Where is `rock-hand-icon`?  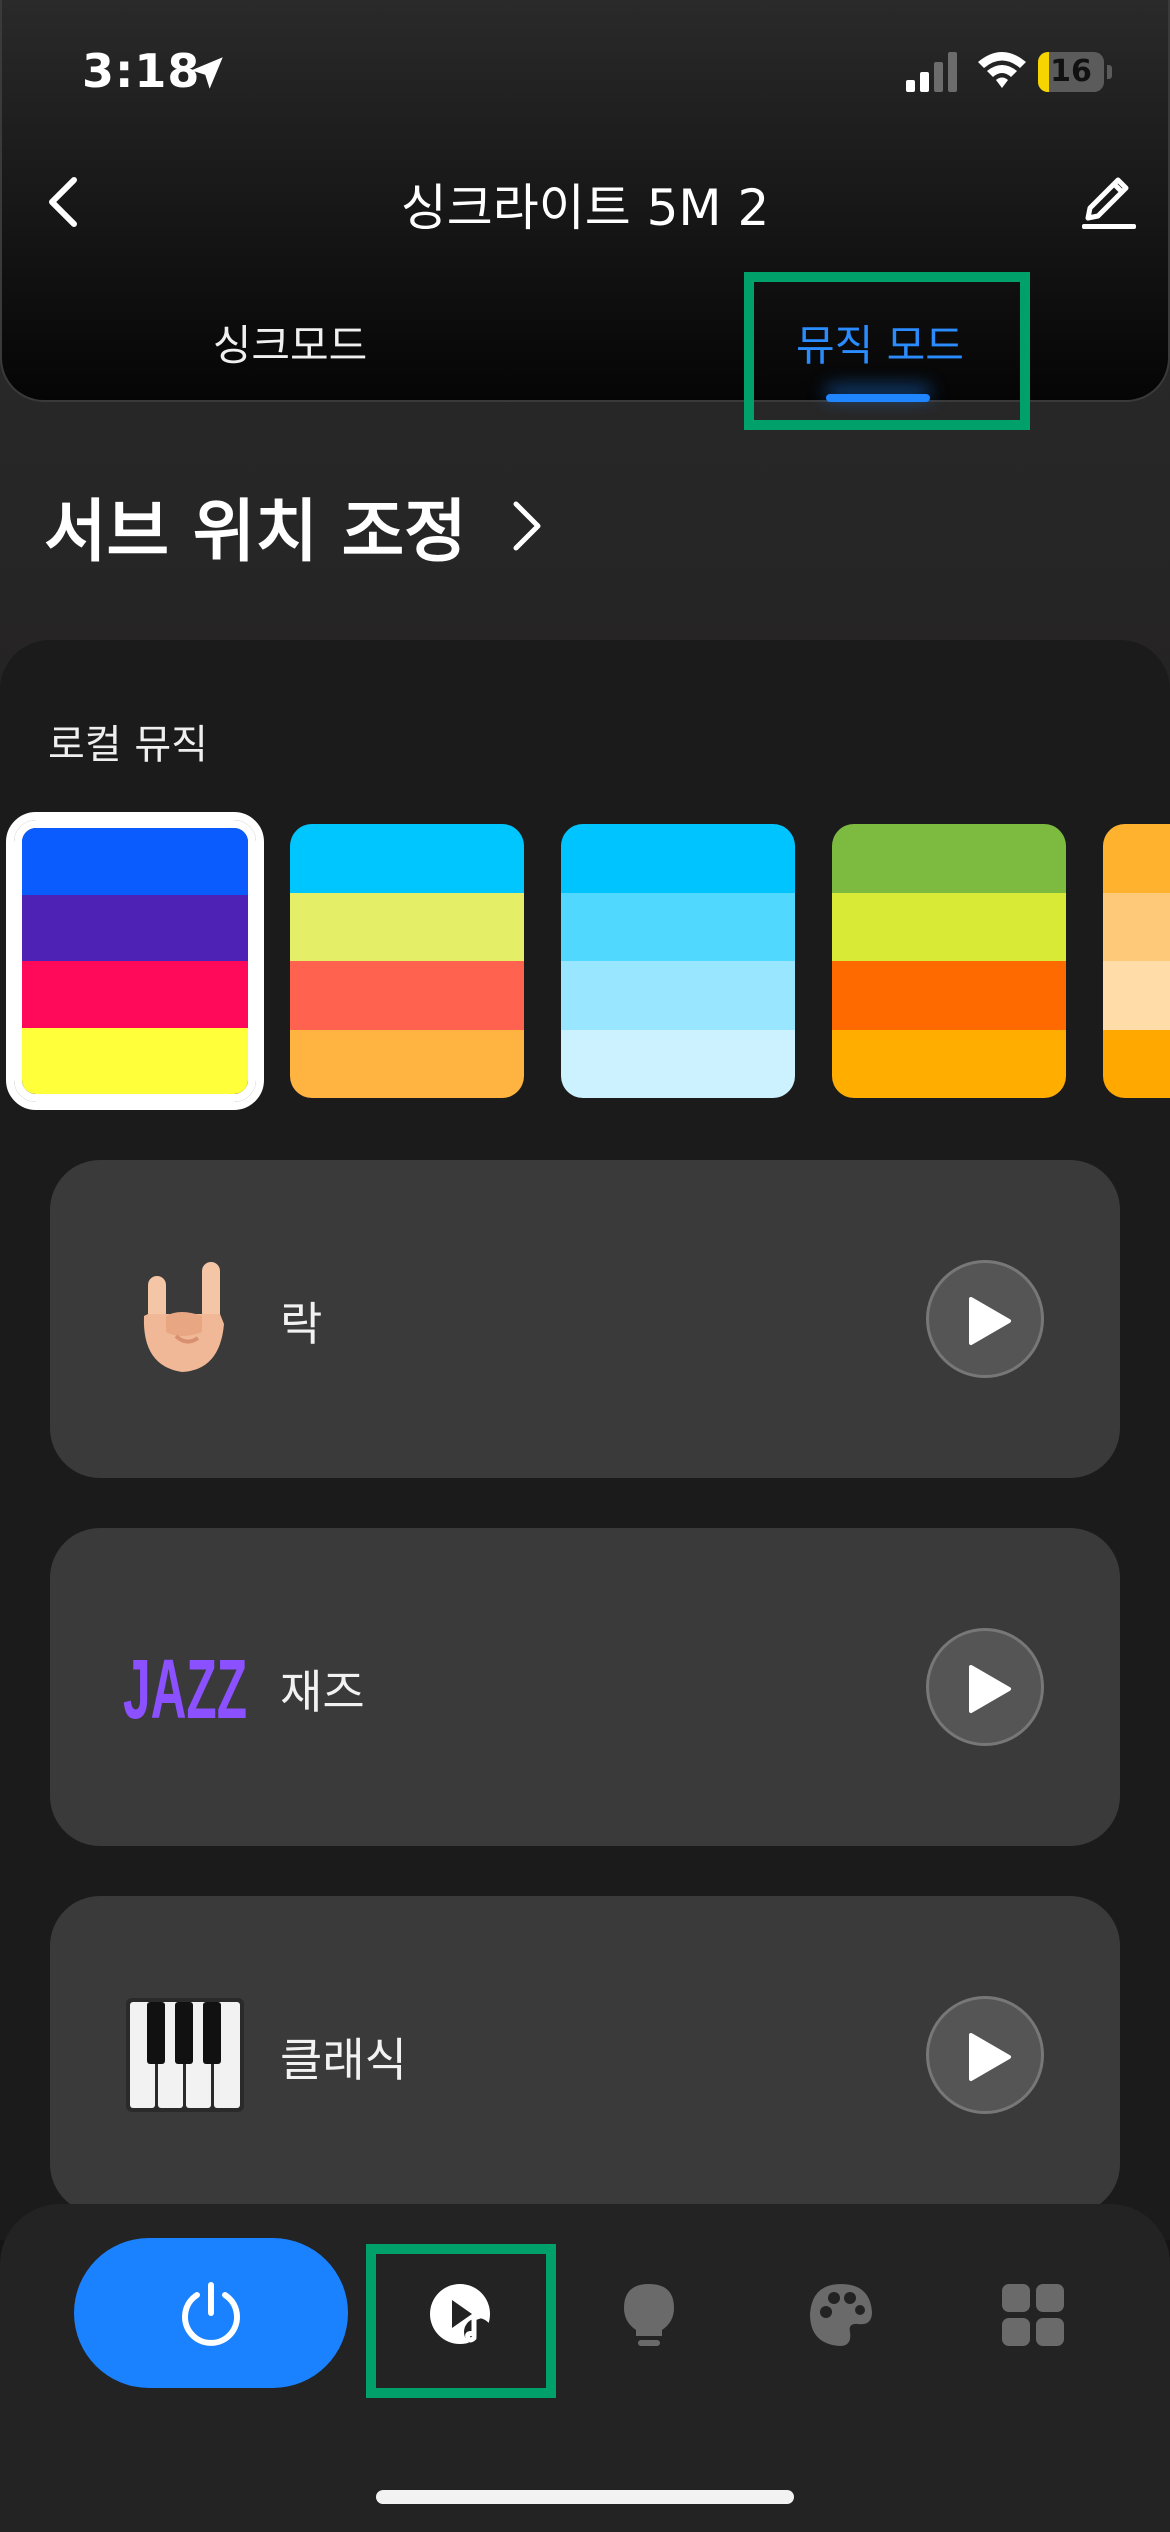
rock-hand-icon is located at coordinates (183, 1317).